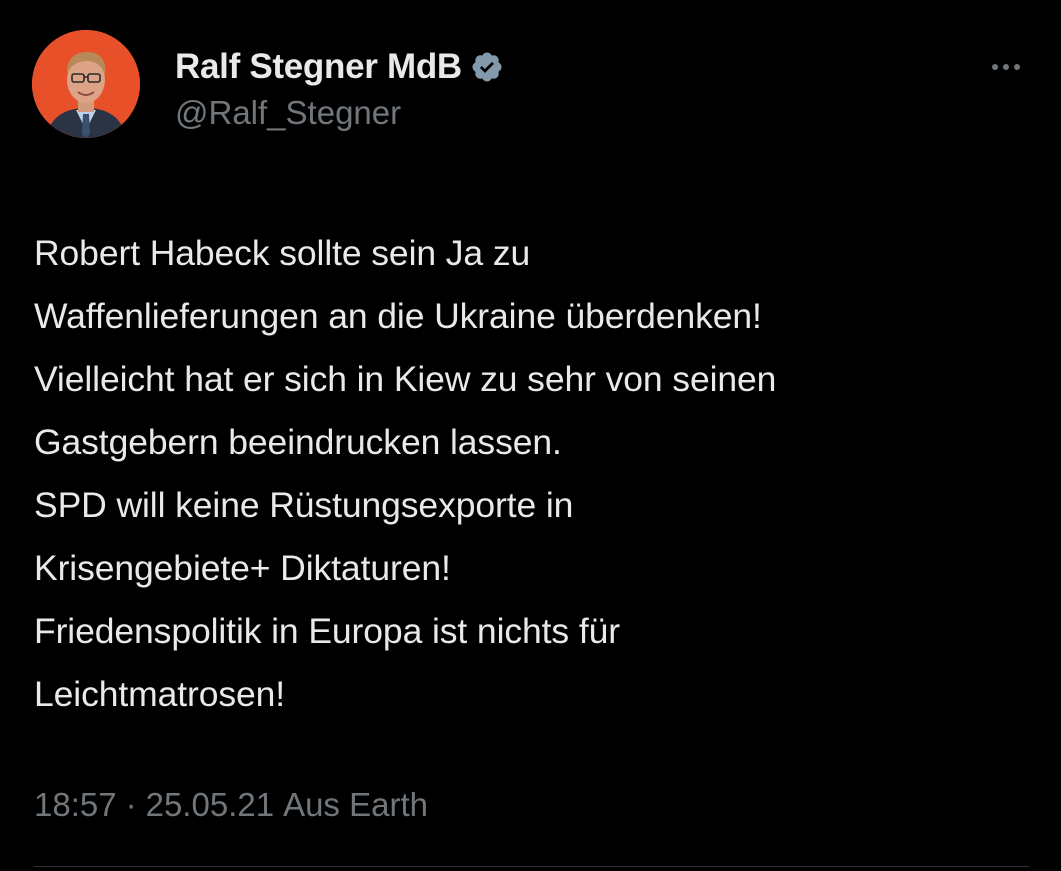 The width and height of the screenshot is (1061, 871). I want to click on tweet-text-line: Krisengebiete+ Diktaturen!, so click(242, 568).